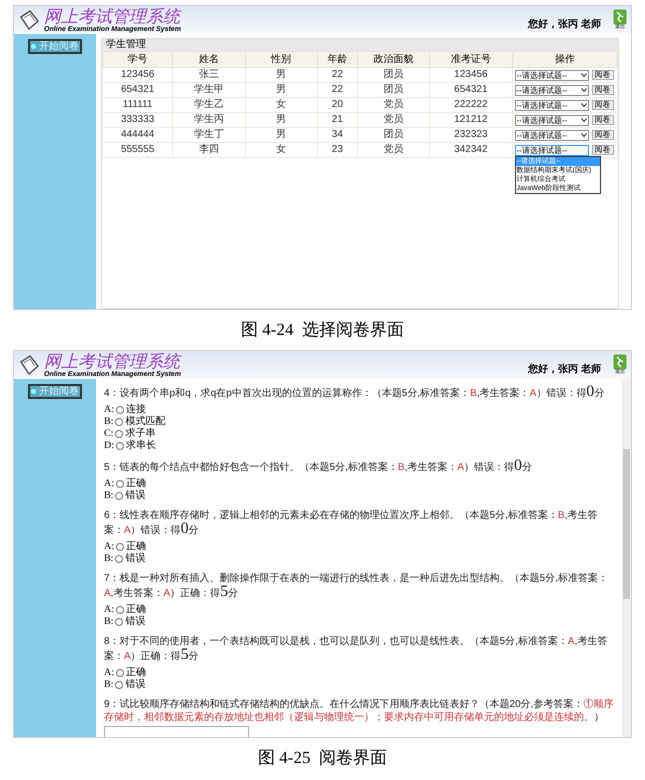 The width and height of the screenshot is (645, 780). Describe the element at coordinates (337, 120) in the screenshot. I see `table-cell: 21` at that location.